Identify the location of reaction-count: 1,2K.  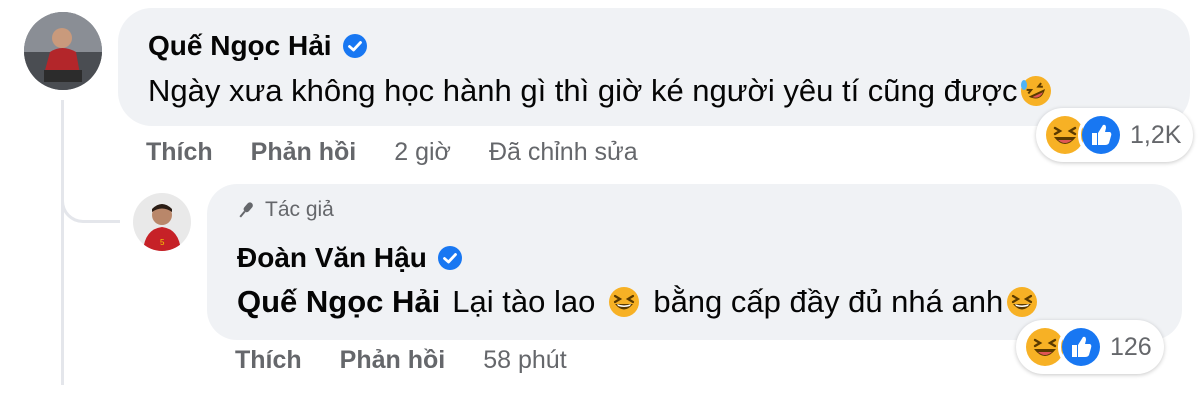
(1156, 134).